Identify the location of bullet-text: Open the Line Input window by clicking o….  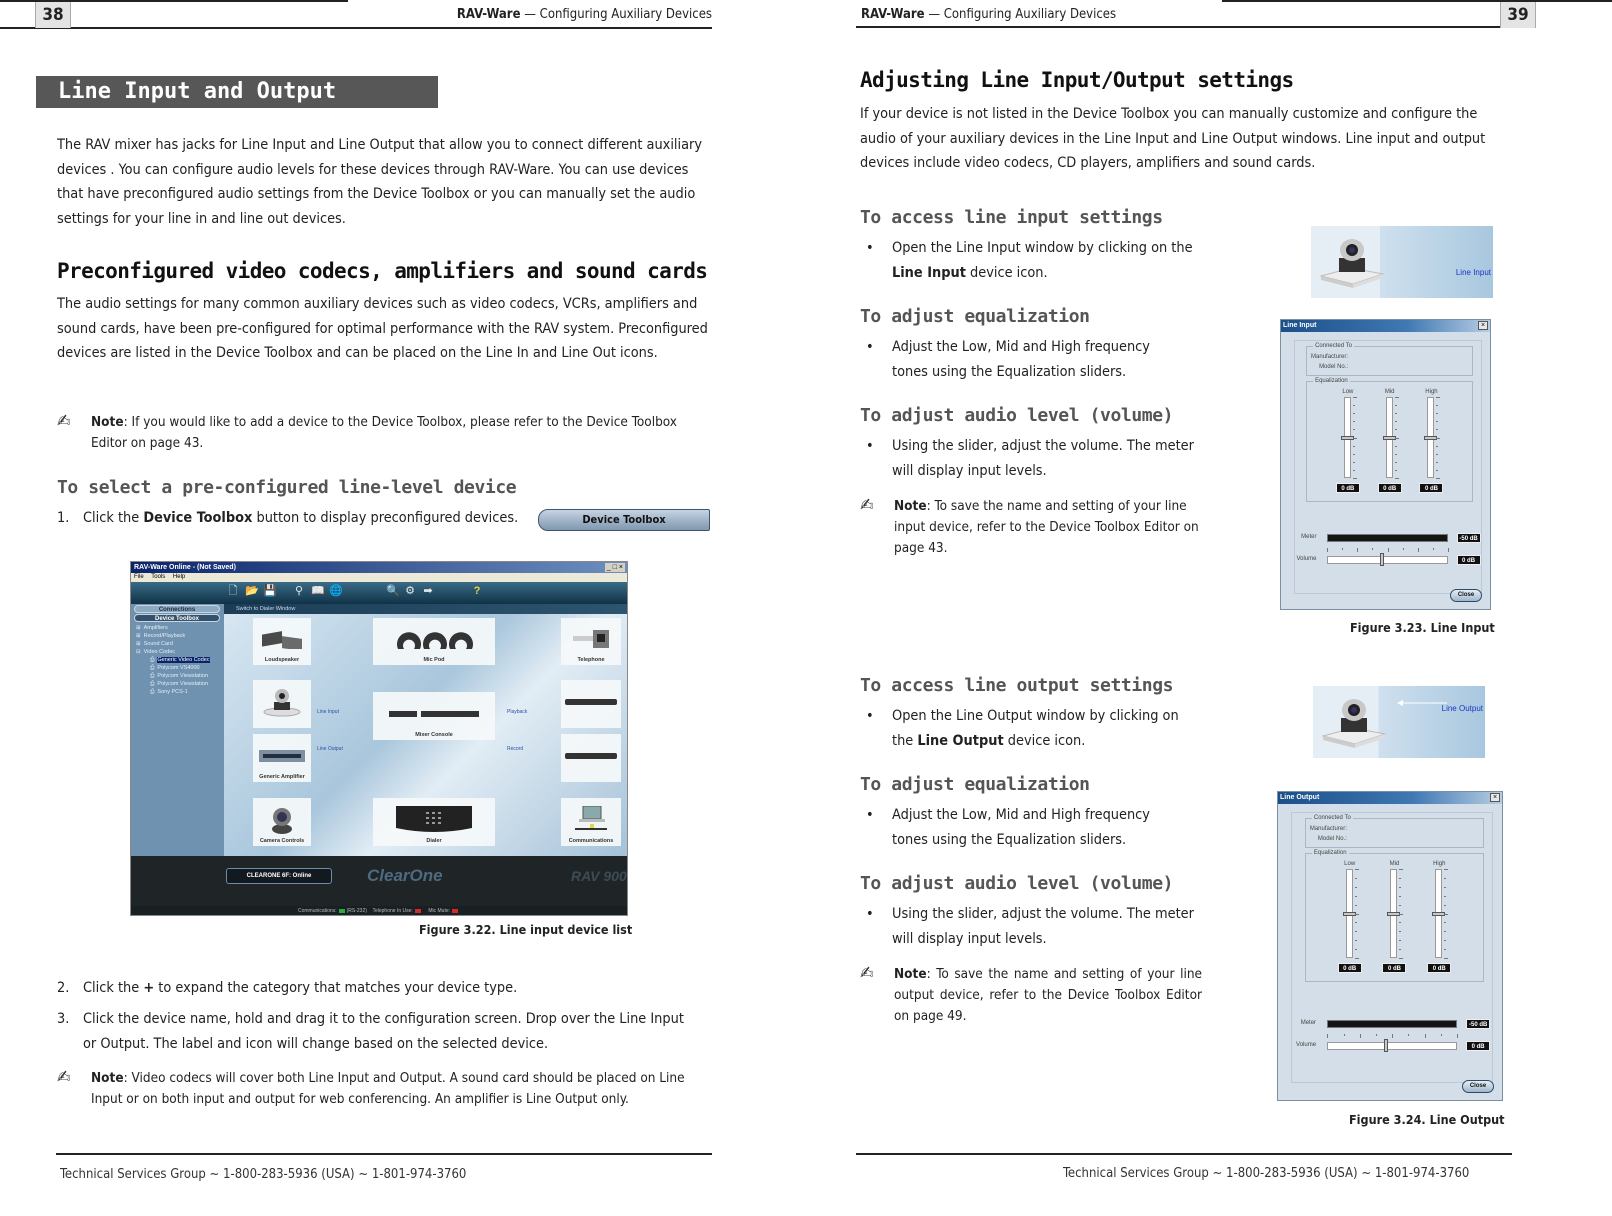
(1042, 248).